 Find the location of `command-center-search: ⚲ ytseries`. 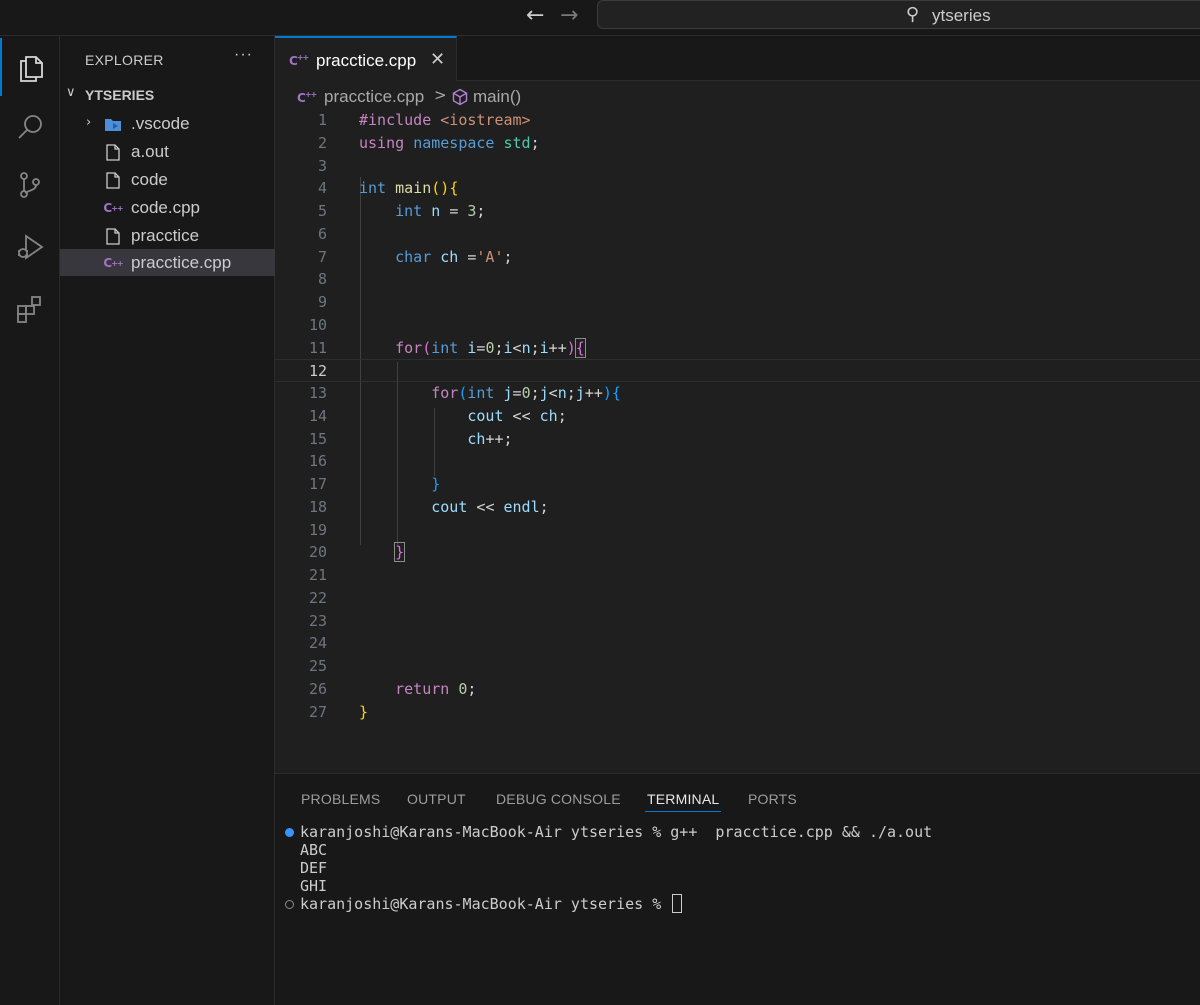

command-center-search: ⚲ ytseries is located at coordinates (898, 14).